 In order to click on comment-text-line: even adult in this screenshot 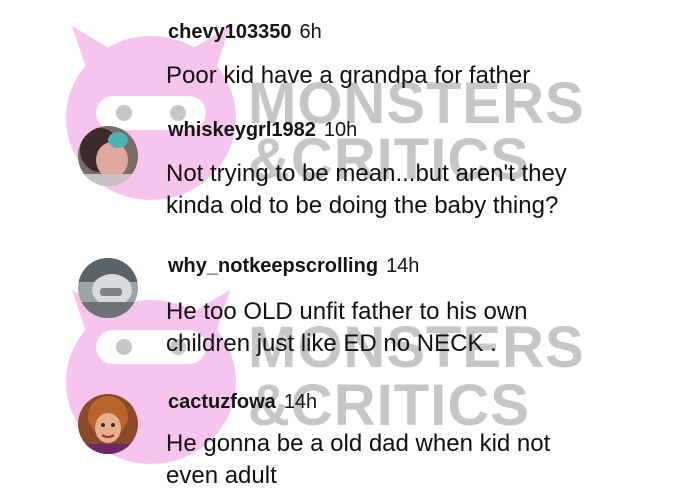, I will do `click(221, 475)`.